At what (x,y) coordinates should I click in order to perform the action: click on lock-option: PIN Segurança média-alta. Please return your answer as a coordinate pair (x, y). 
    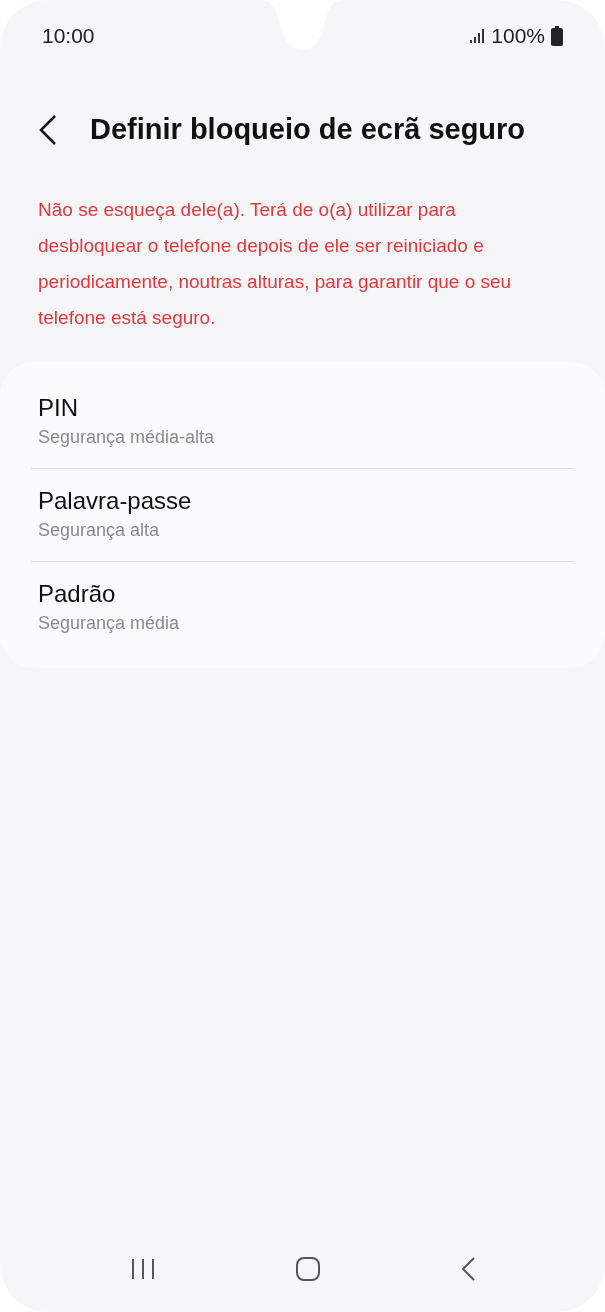
    Looking at the image, I should click on (302, 421).